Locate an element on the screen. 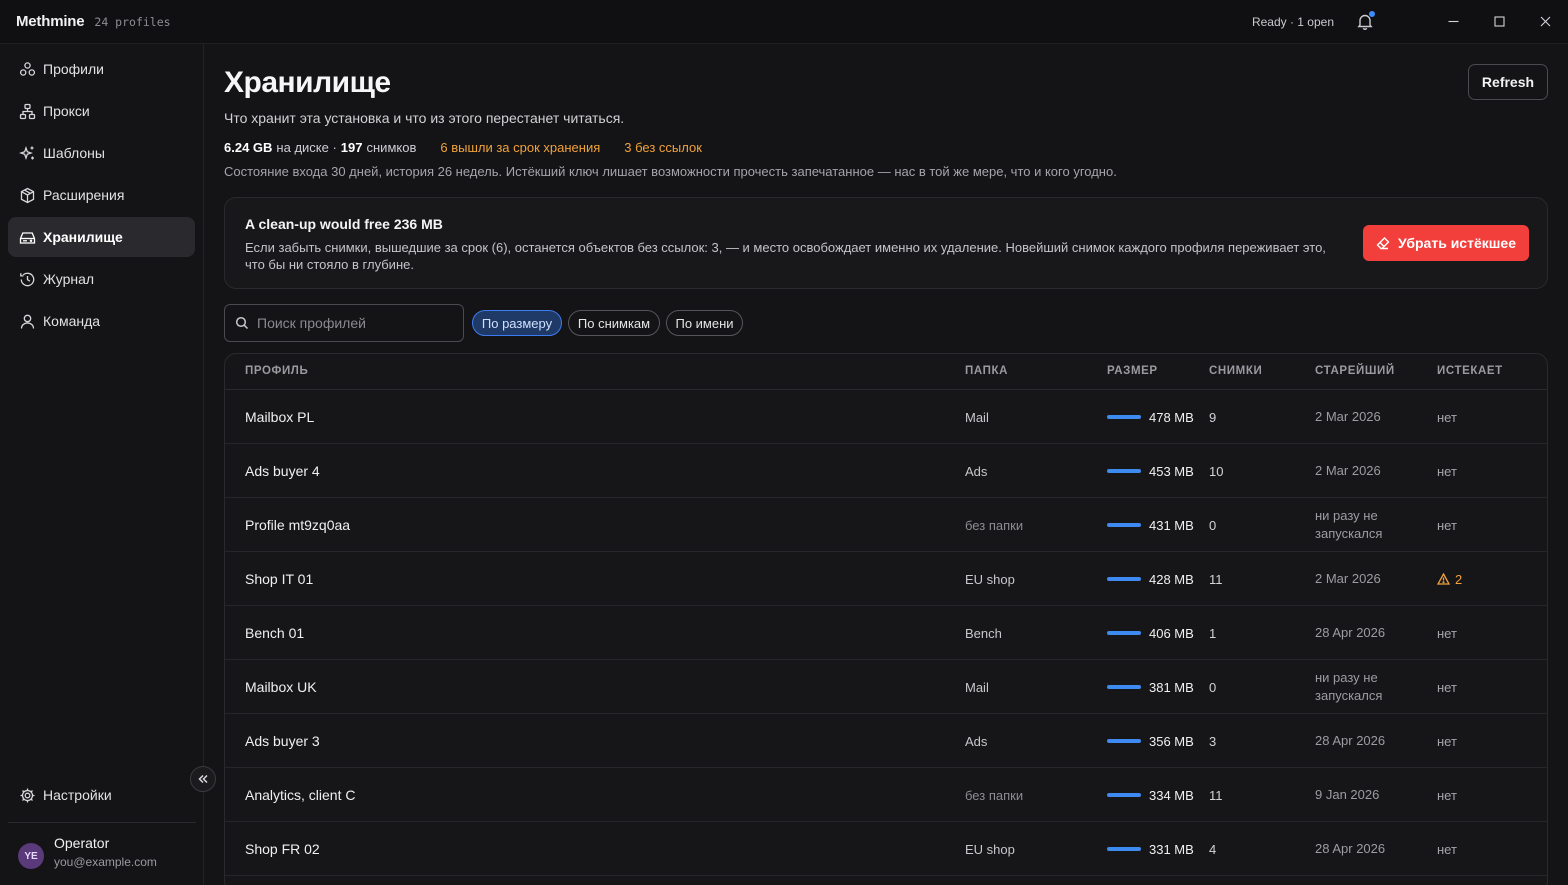 The width and height of the screenshot is (1568, 885). expires-value: 2 is located at coordinates (1459, 579).